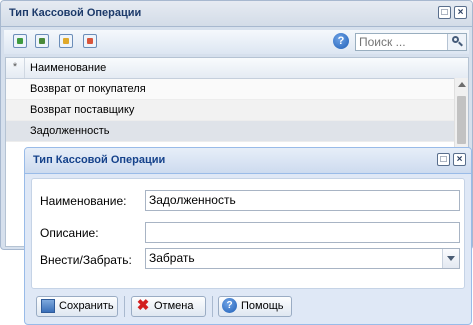 The width and height of the screenshot is (473, 325). Describe the element at coordinates (143, 305) in the screenshot. I see `cancel-icon: ✖` at that location.